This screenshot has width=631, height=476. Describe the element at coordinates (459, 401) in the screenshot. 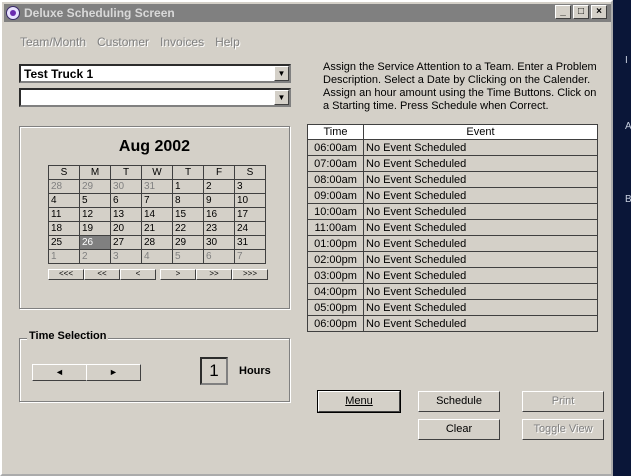

I see `schedule-button: Schedule` at that location.